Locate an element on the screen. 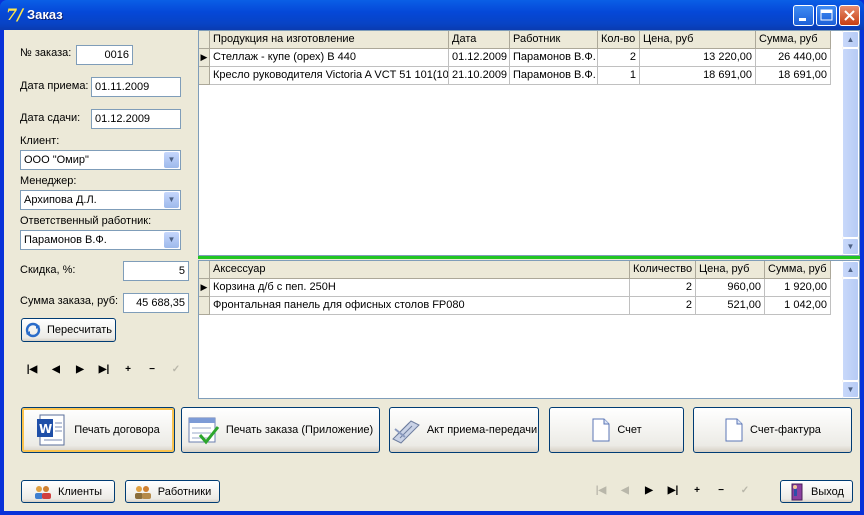 This screenshot has width=864, height=515. minimize-button is located at coordinates (803, 15).